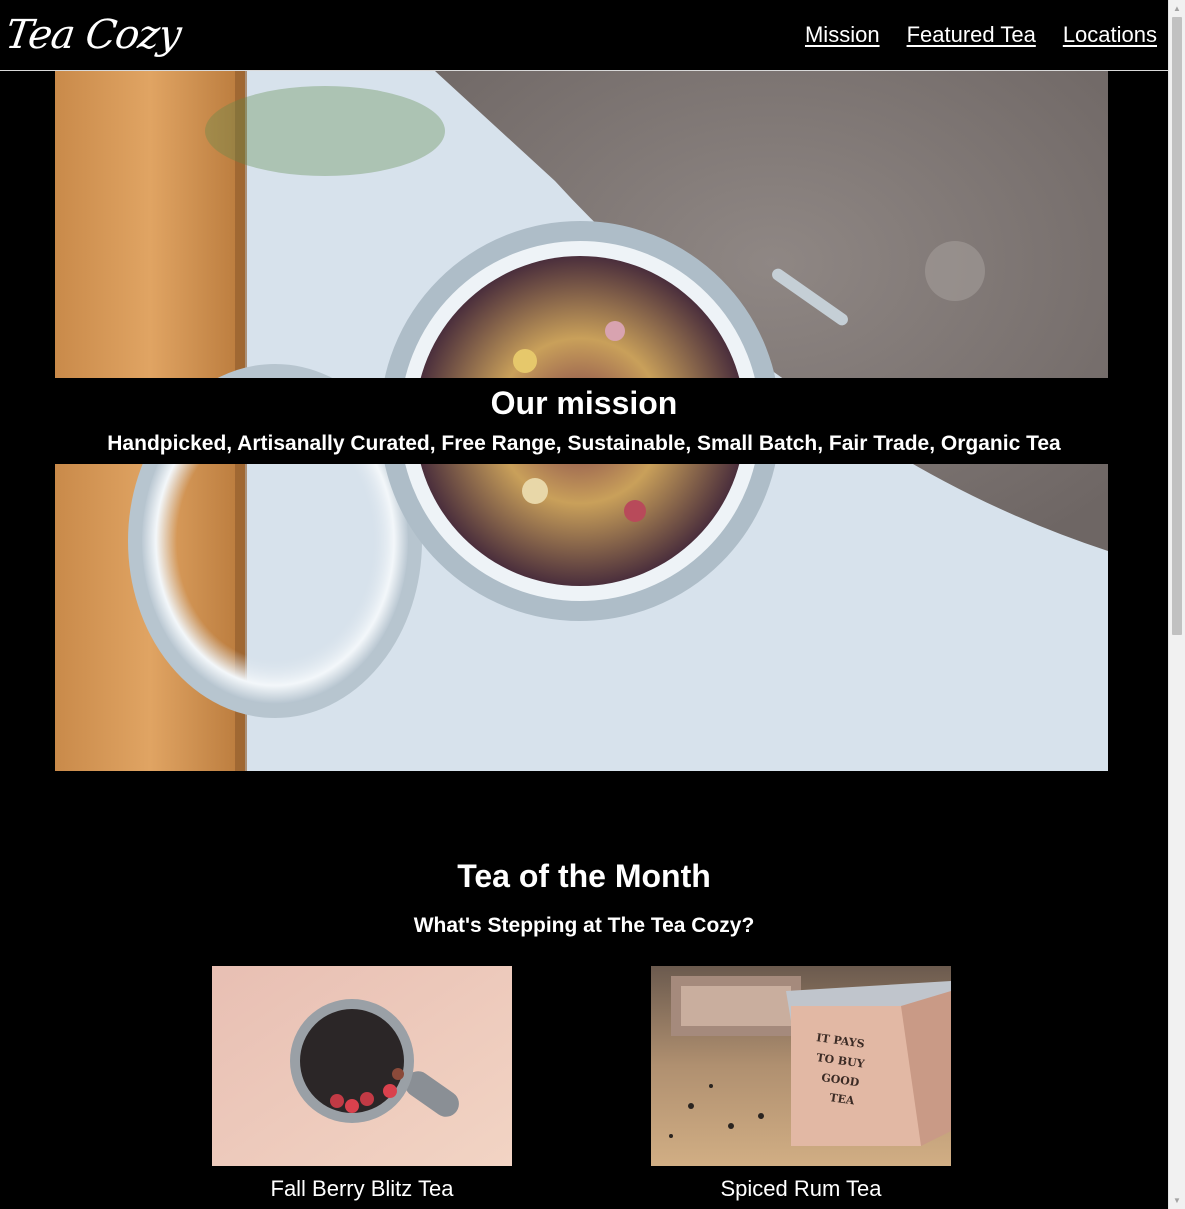 Image resolution: width=1185 pixels, height=1209 pixels. What do you see at coordinates (1177, 8) in the screenshot?
I see `triangle-up-icon: ▲` at bounding box center [1177, 8].